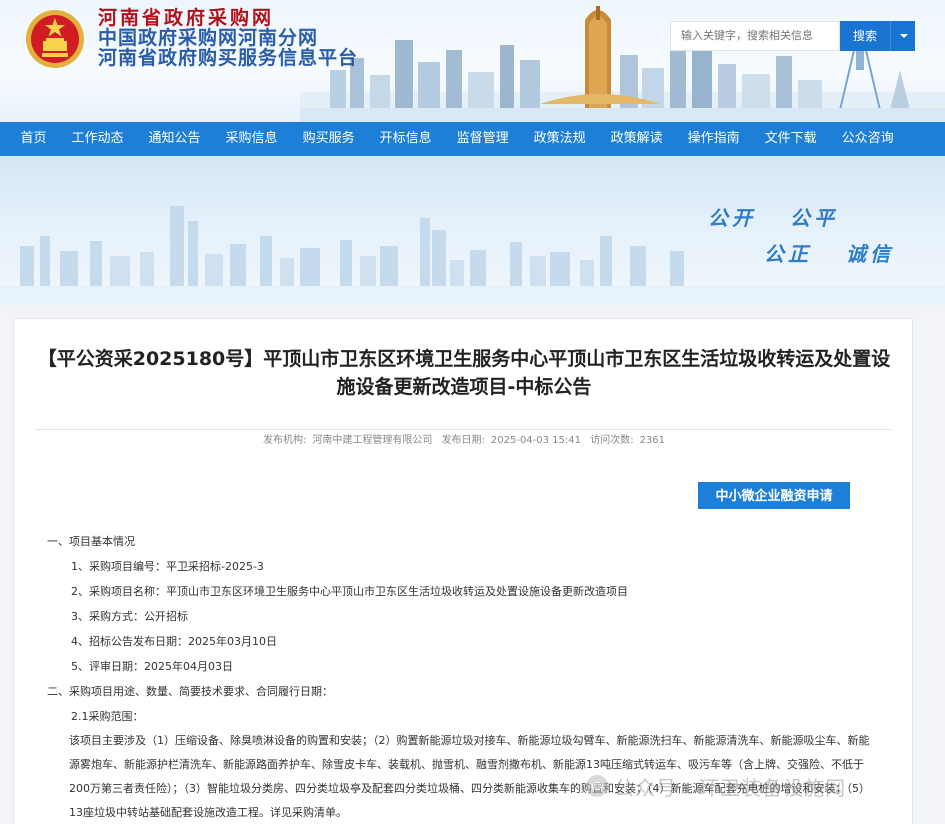 The image size is (945, 824). What do you see at coordinates (482, 139) in the screenshot?
I see `nav-item-supervision: 监督管理` at bounding box center [482, 139].